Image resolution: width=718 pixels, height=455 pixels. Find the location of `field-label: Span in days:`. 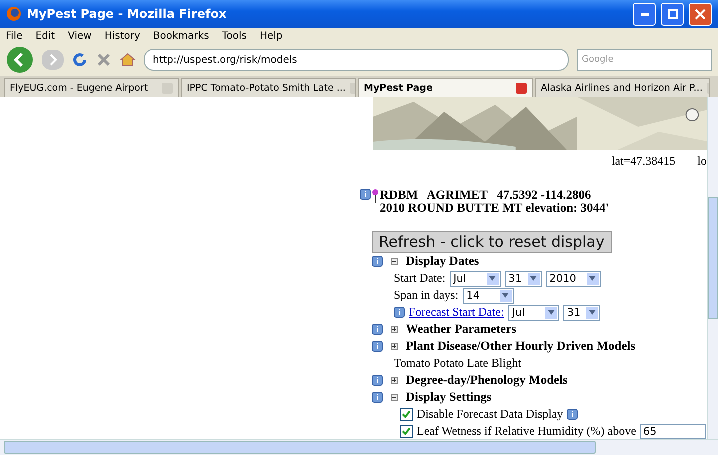

field-label: Span in days: is located at coordinates (426, 295).